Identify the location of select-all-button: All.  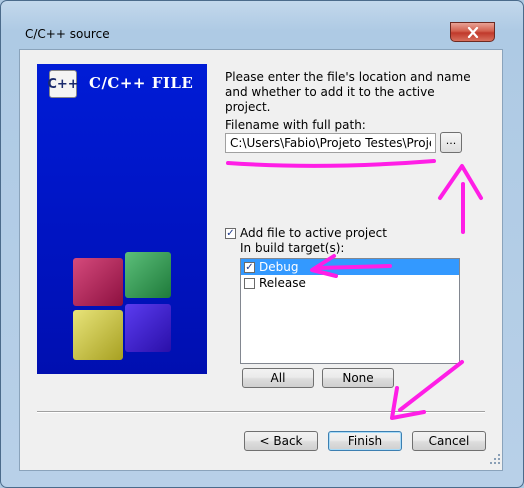
(278, 378).